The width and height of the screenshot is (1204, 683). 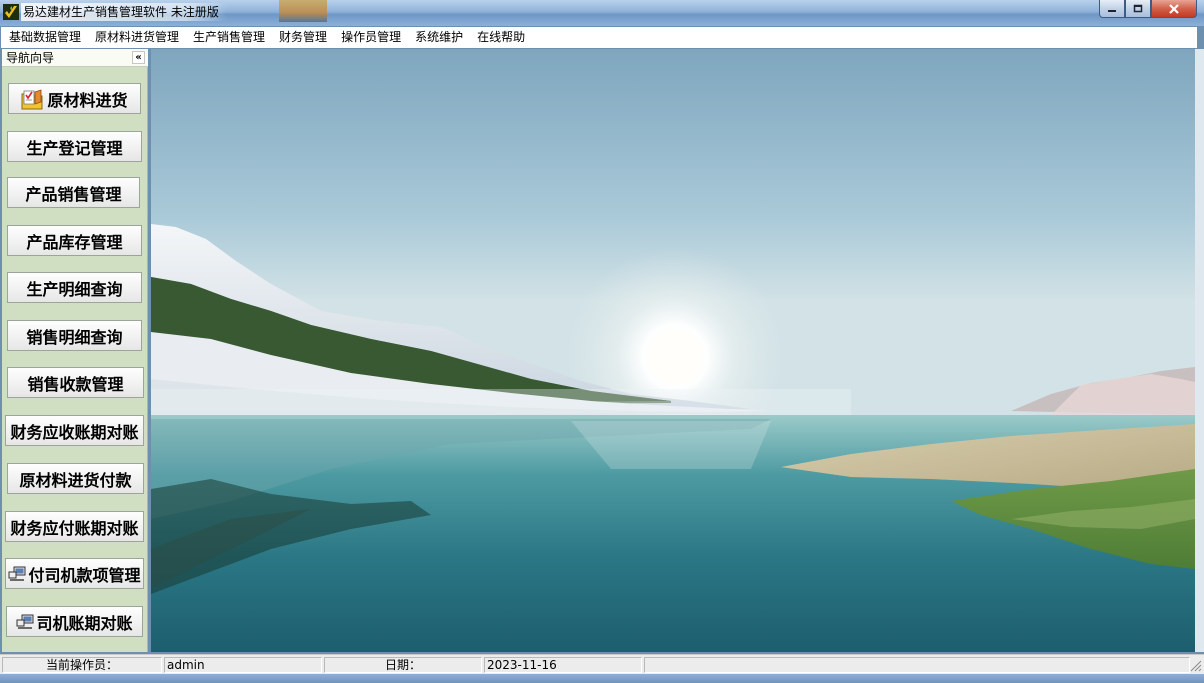 I want to click on status-date-label: 日期：, so click(x=403, y=665).